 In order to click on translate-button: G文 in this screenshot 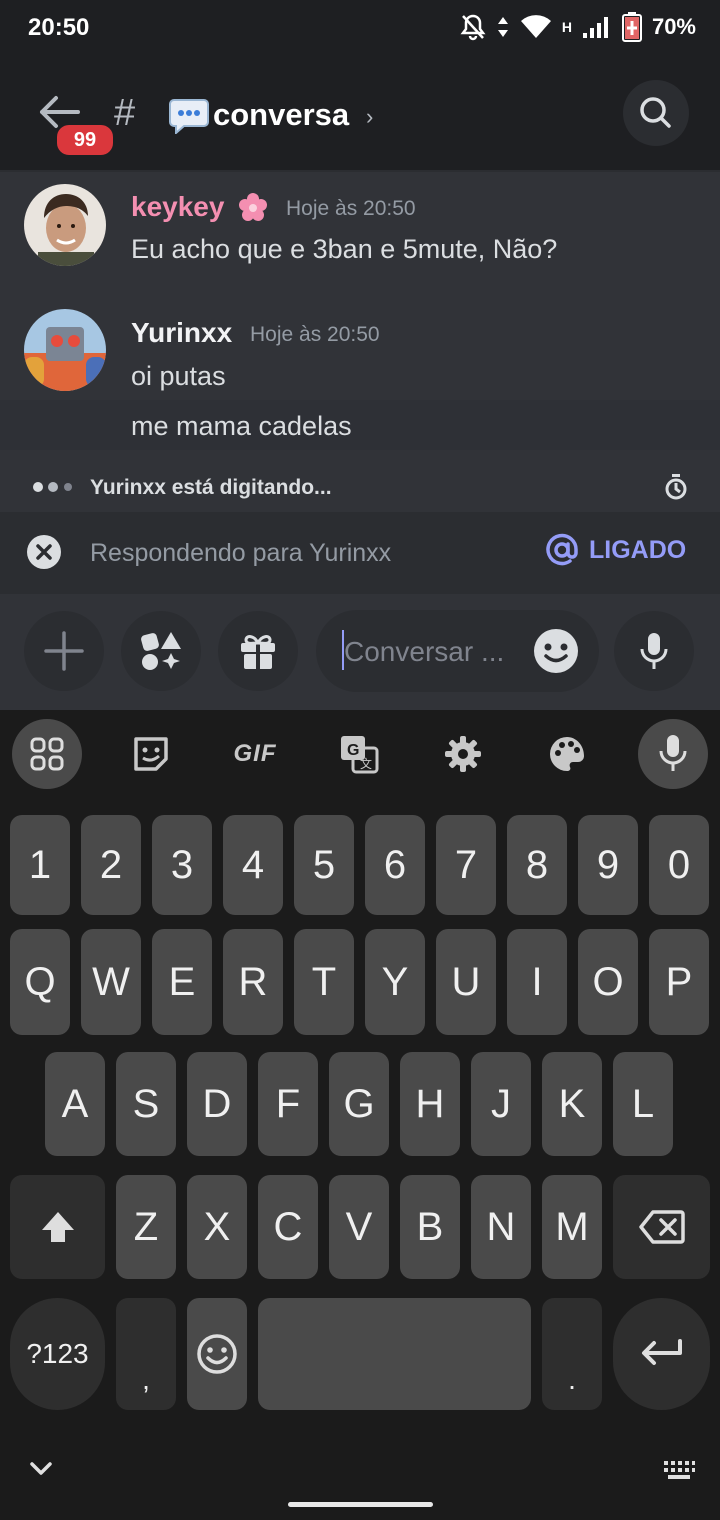, I will do `click(359, 754)`.